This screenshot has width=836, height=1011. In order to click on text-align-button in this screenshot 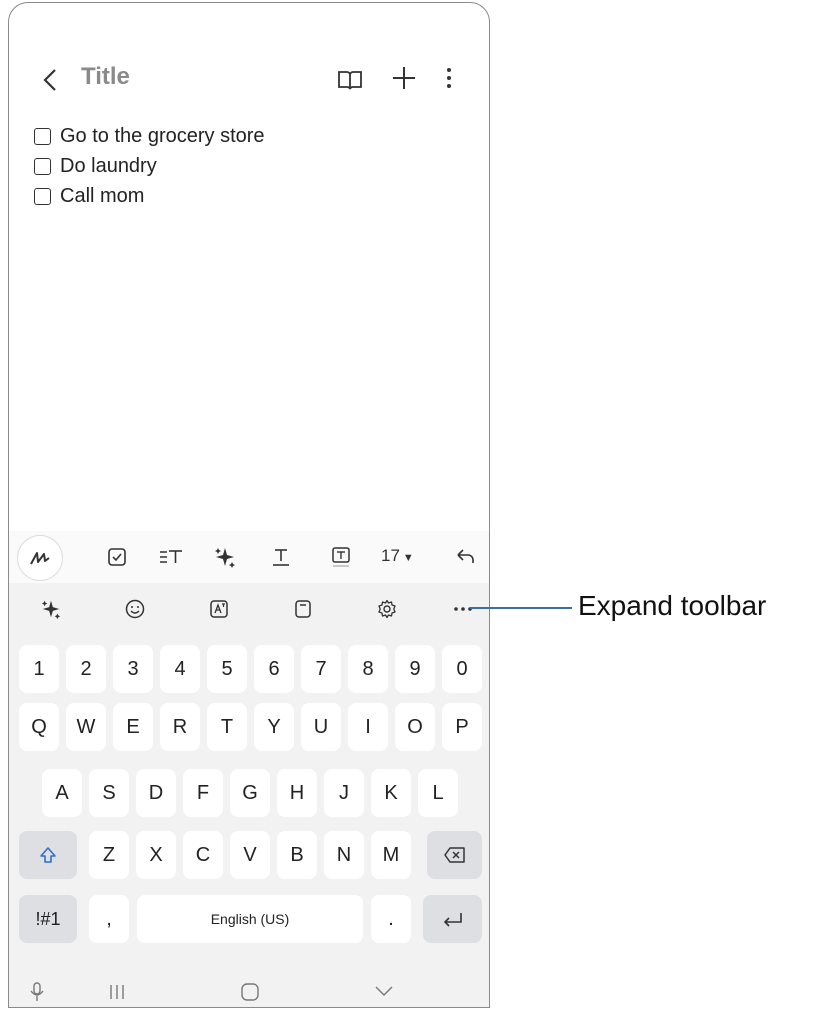, I will do `click(171, 557)`.